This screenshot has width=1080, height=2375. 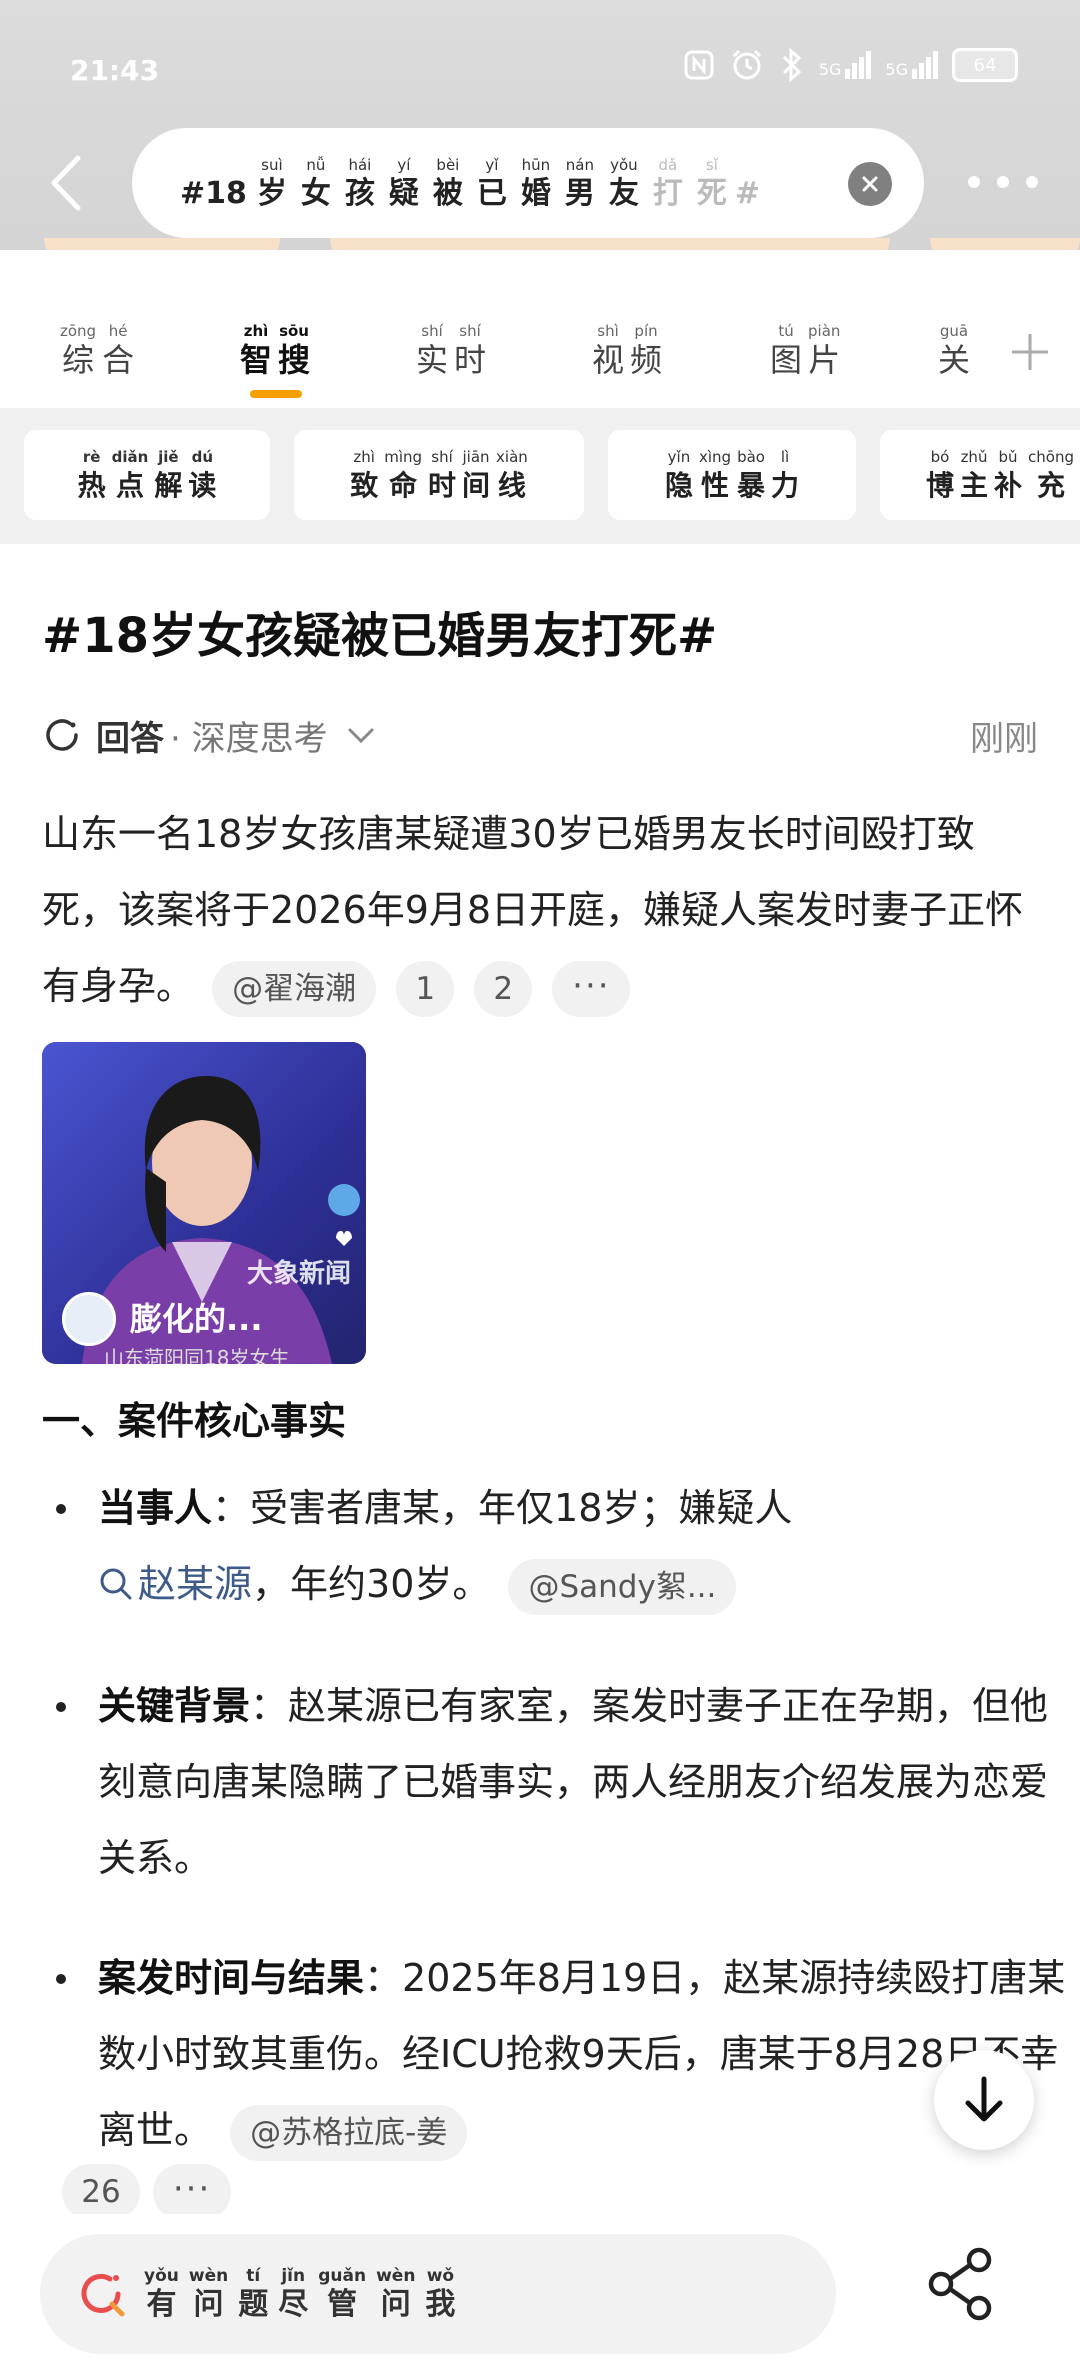 I want to click on tab-char: guā 关, so click(x=954, y=349).